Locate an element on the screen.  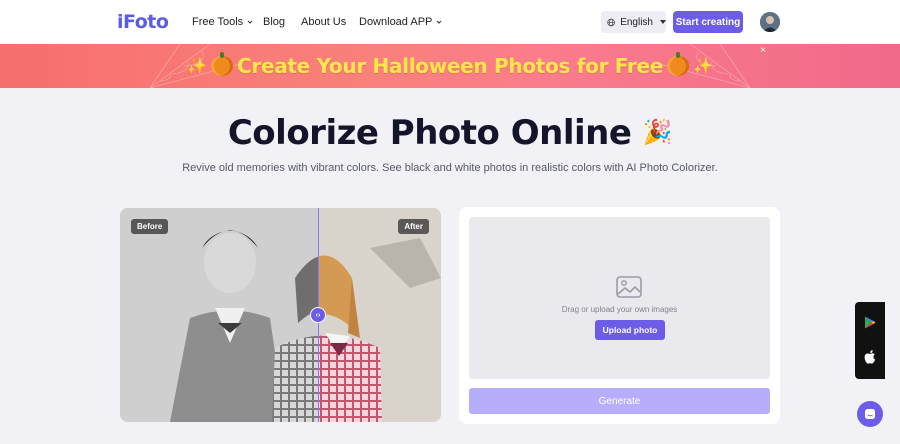
nav-free-tools-label: Free Tools is located at coordinates (218, 22).